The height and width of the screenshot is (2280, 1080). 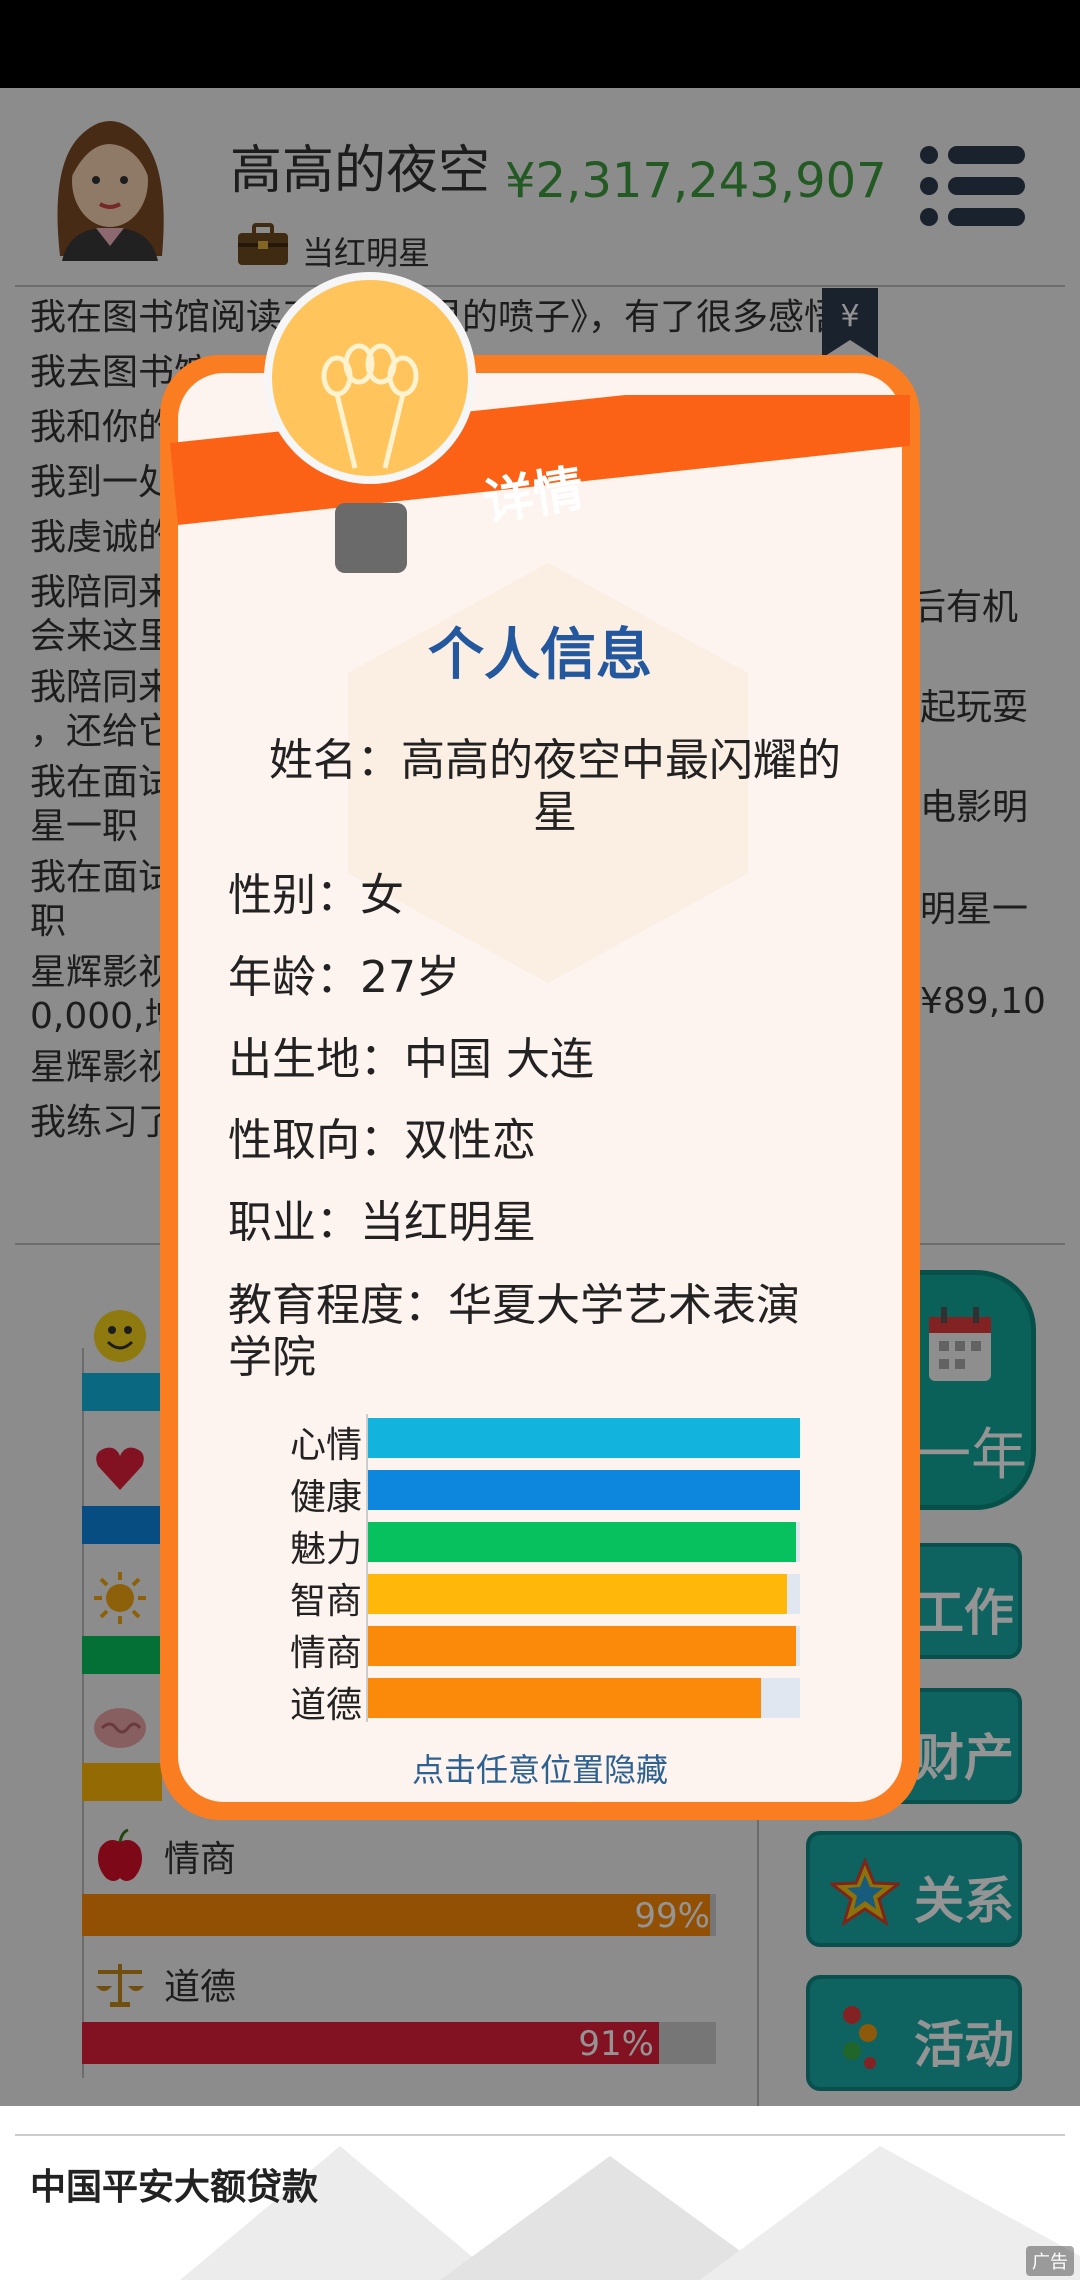 I want to click on info-occupation: 职业：当红明星, so click(x=382, y=1222).